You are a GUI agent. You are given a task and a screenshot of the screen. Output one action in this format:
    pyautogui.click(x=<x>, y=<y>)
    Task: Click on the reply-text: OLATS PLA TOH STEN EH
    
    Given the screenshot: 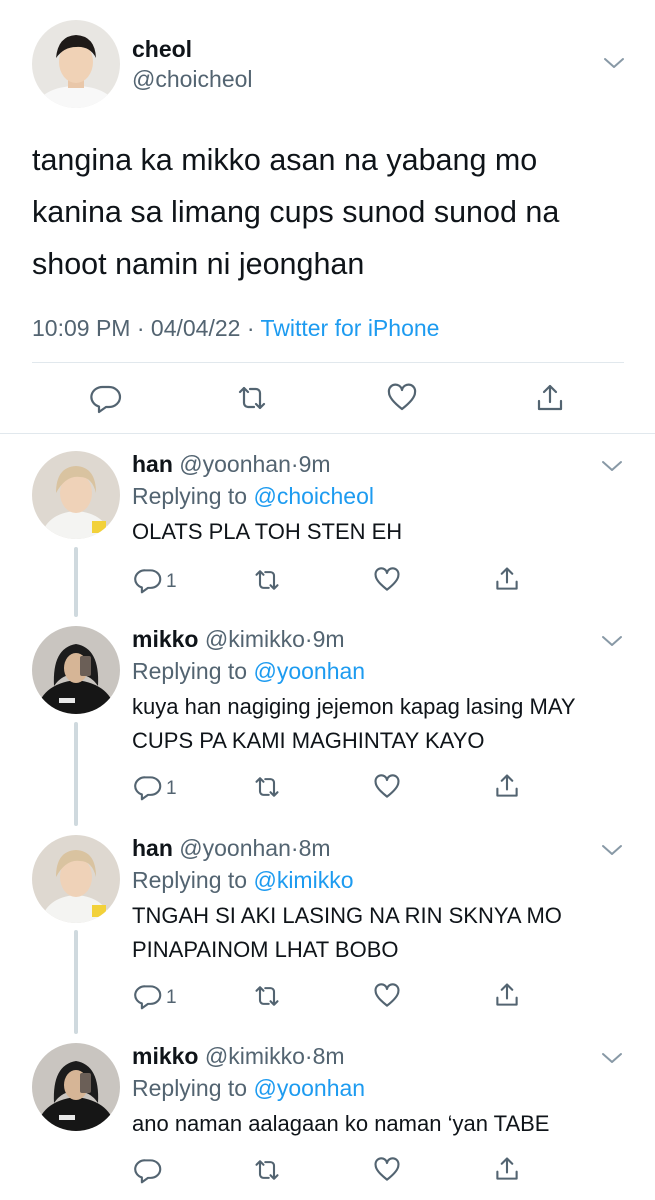 What is the action you would take?
    pyautogui.click(x=267, y=531)
    